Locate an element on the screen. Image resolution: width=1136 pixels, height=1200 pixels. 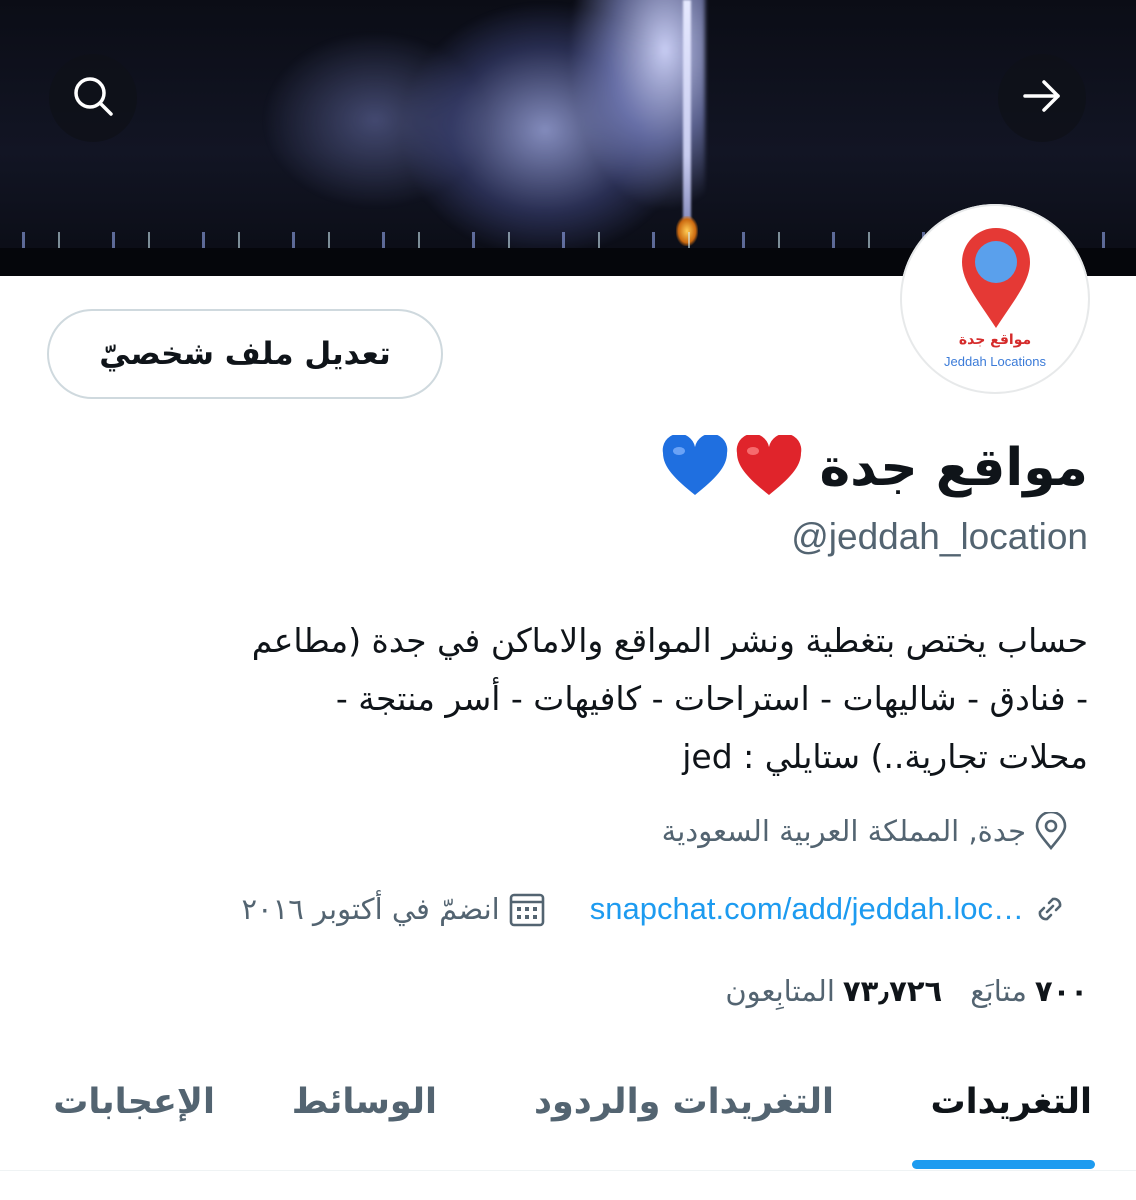
blue-heart-icon is located at coordinates (695, 467).